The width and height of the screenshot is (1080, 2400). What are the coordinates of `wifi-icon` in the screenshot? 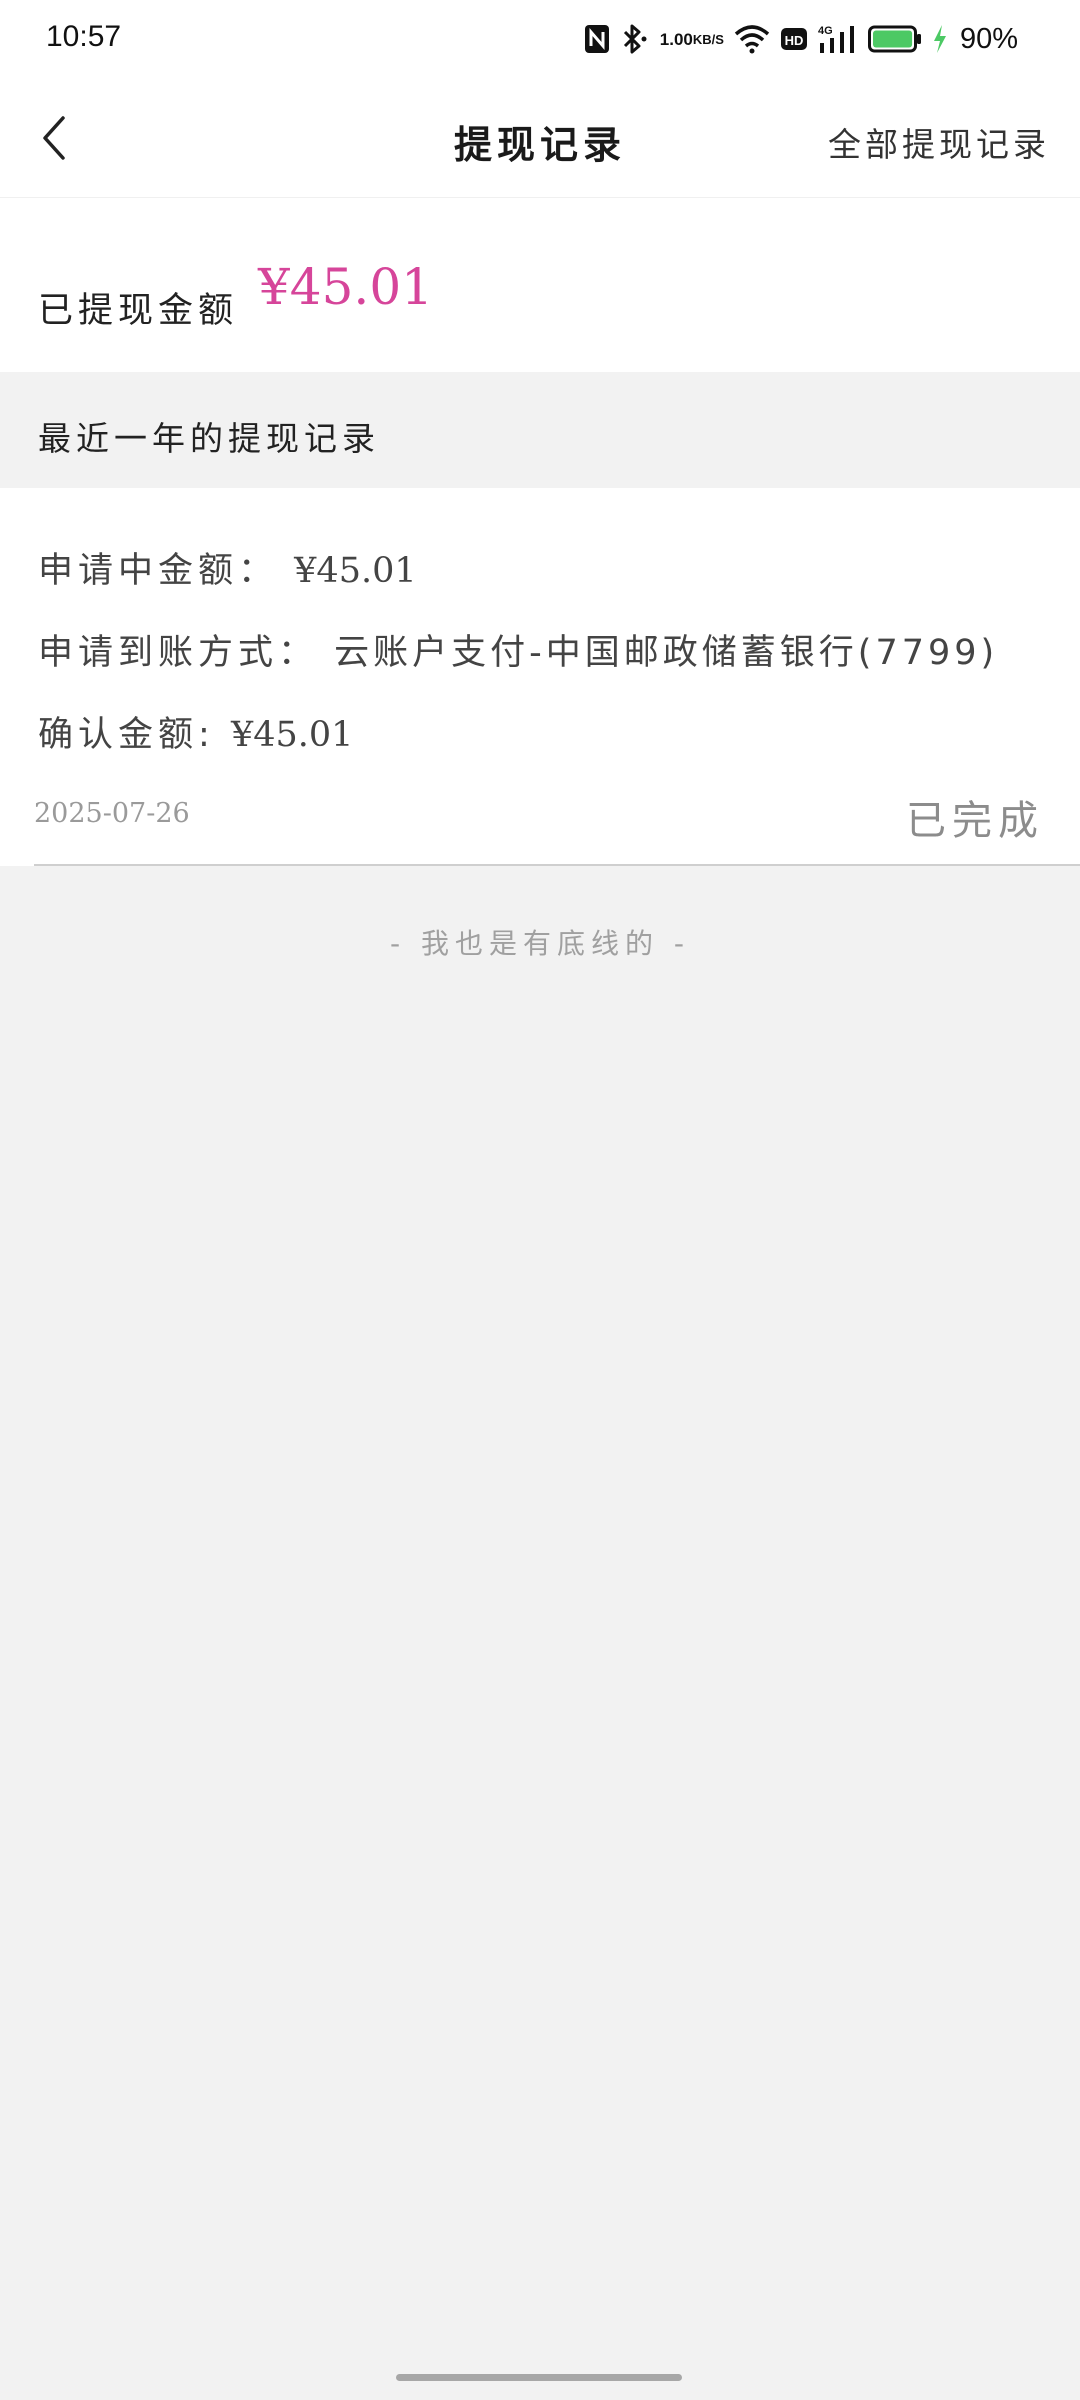 It's located at (752, 39).